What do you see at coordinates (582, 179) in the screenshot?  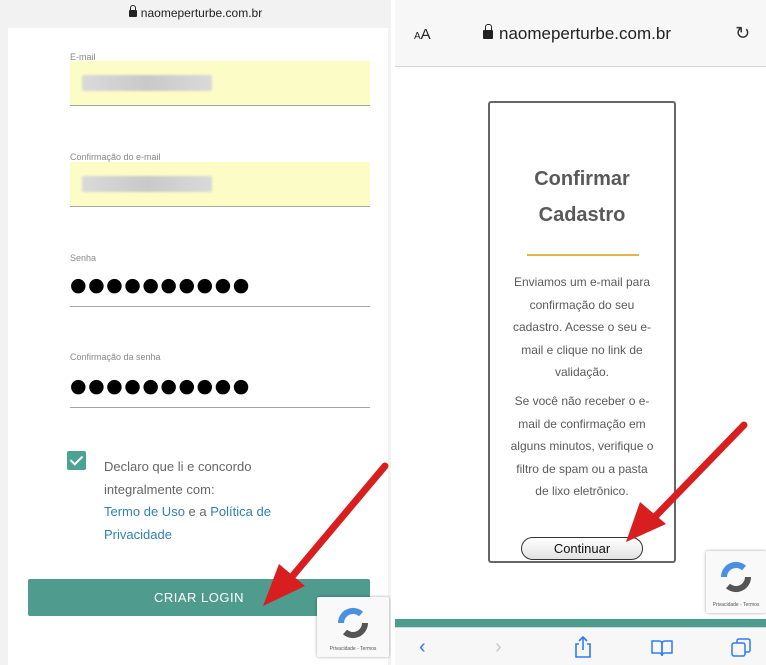 I see `title-line-1: Confirmar` at bounding box center [582, 179].